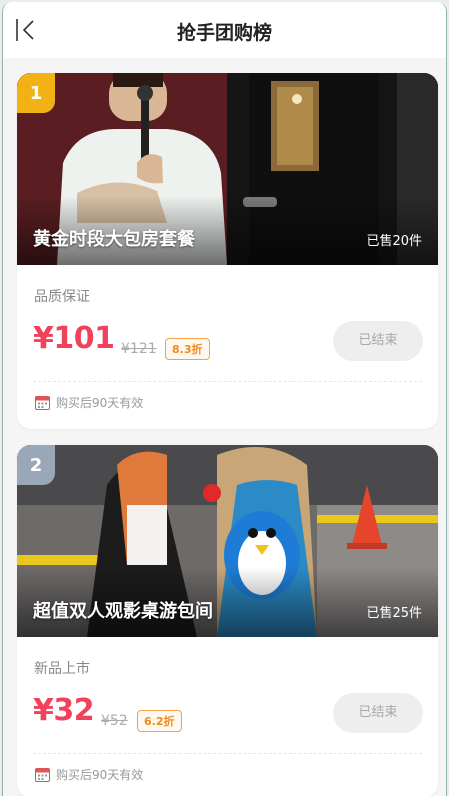  Describe the element at coordinates (64, 710) in the screenshot. I see `current-price: ¥32` at that location.